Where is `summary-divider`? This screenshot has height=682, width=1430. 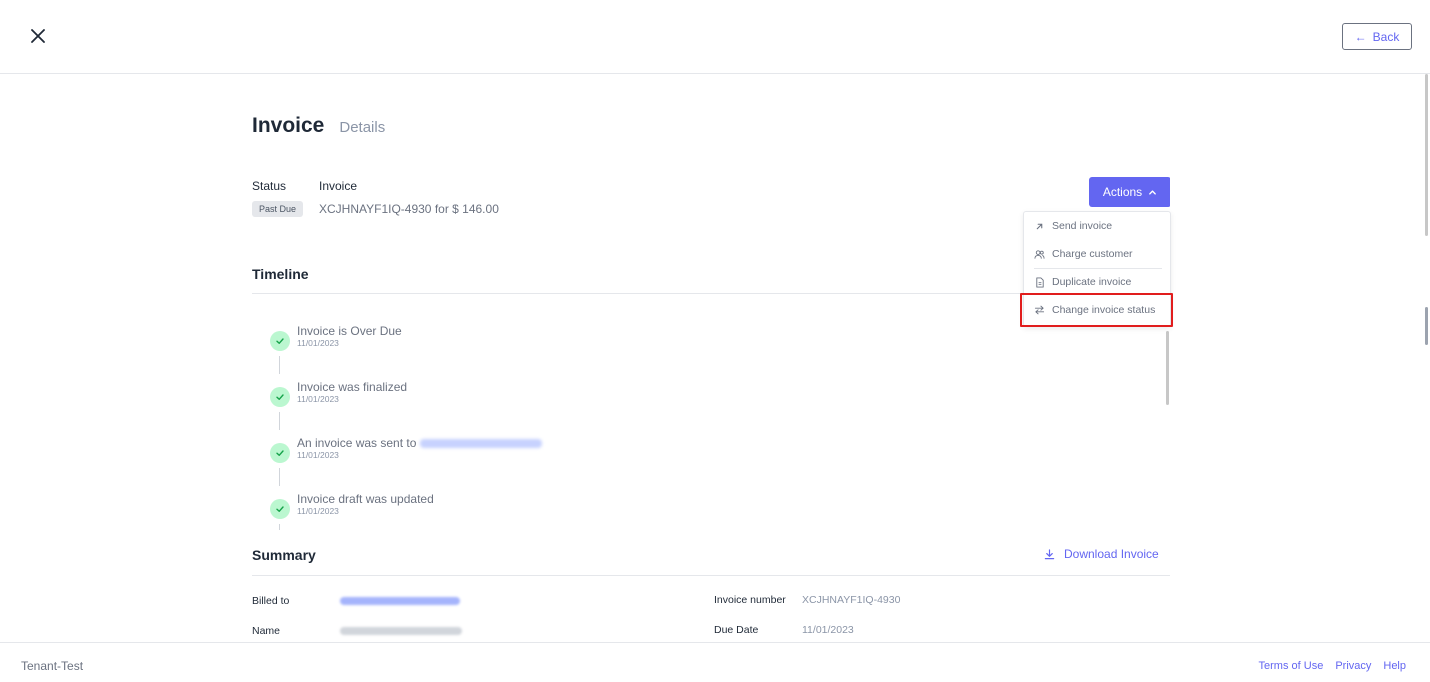 summary-divider is located at coordinates (711, 575).